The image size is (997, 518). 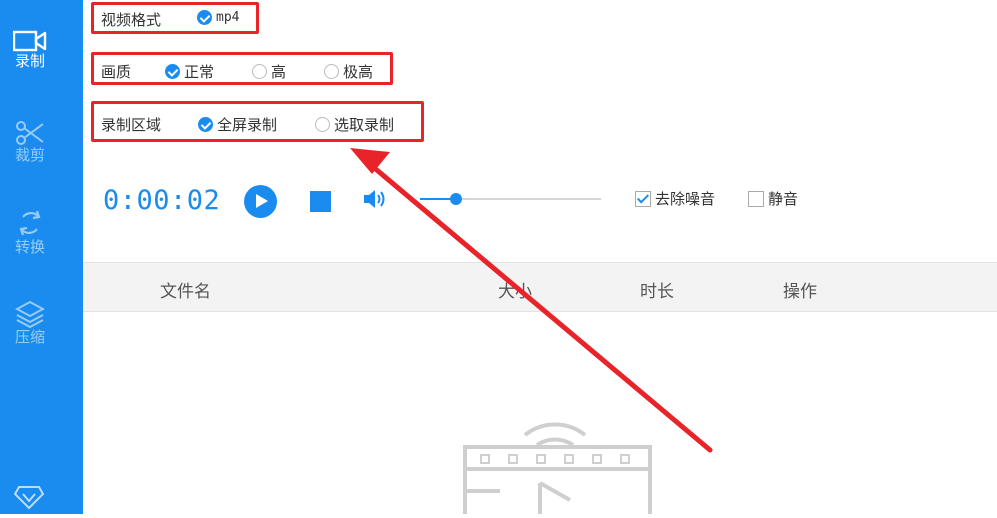 What do you see at coordinates (30, 133) in the screenshot?
I see `scissors-icon` at bounding box center [30, 133].